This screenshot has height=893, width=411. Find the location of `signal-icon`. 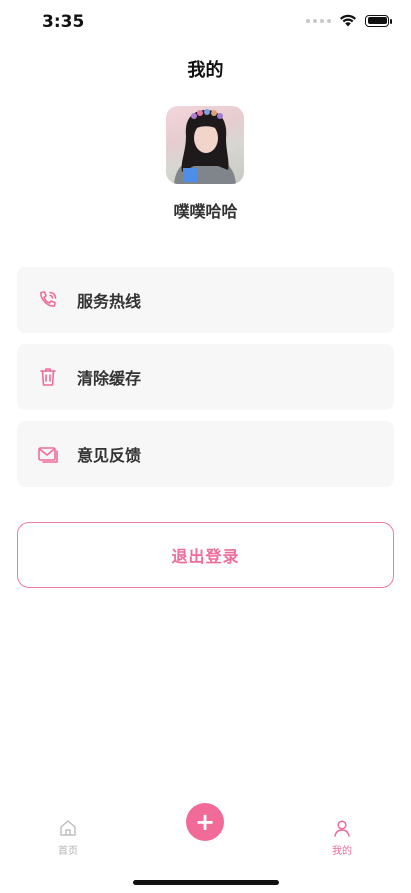

signal-icon is located at coordinates (318, 20).